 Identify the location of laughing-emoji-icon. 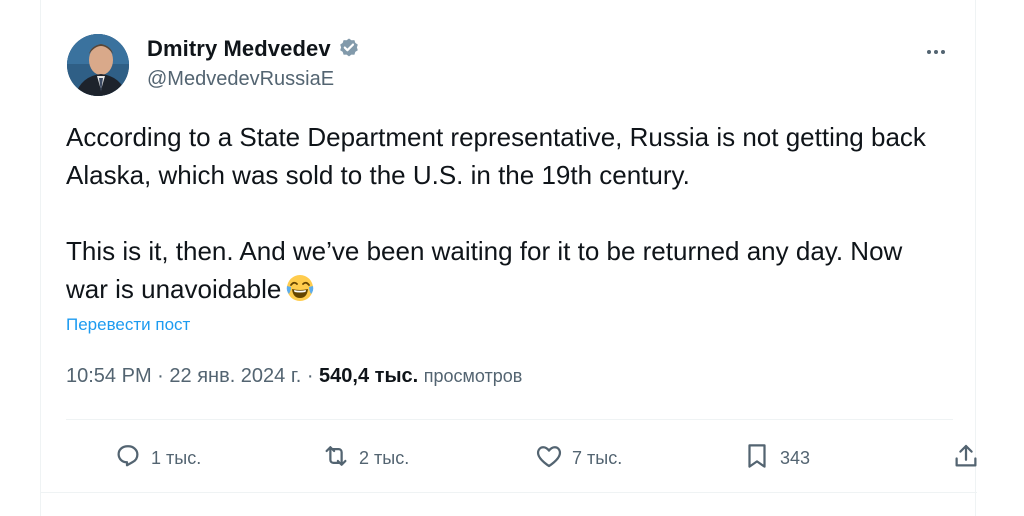
(300, 288).